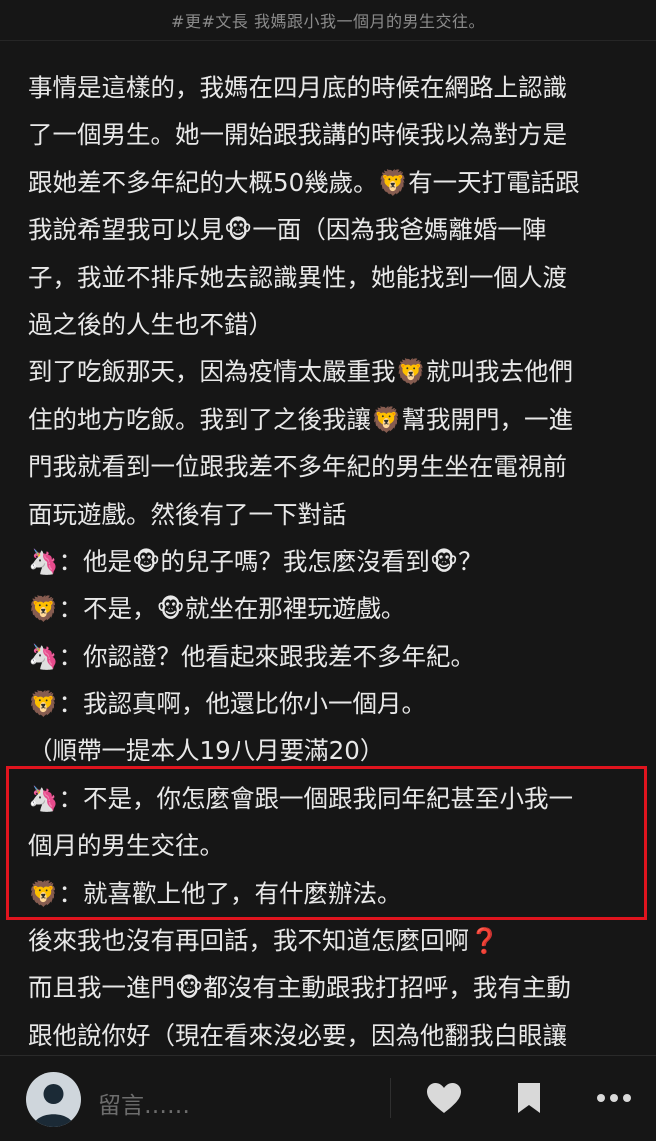 This screenshot has height=1141, width=656. What do you see at coordinates (217, 609) in the screenshot?
I see `dialogue-line: 🦁：不是，🐵就坐在那裡玩遊戲。` at bounding box center [217, 609].